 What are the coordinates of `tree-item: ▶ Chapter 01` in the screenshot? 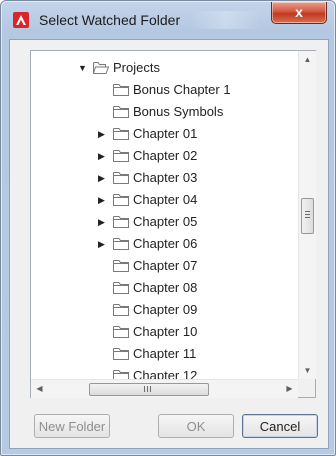 It's located at (161, 134).